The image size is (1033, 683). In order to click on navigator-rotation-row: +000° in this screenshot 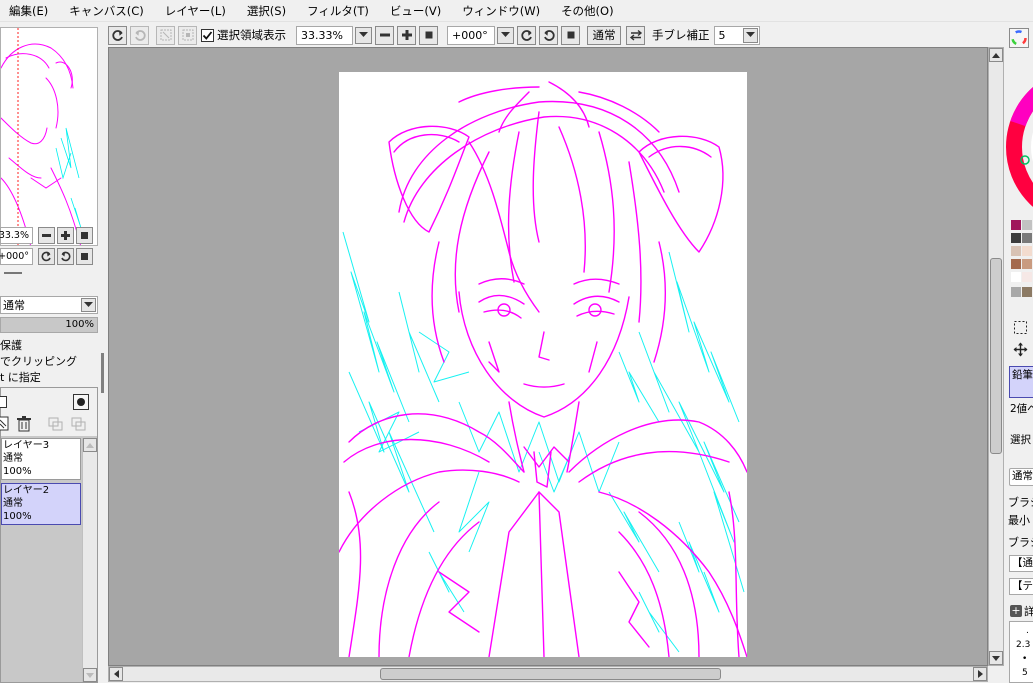, I will do `click(46, 256)`.